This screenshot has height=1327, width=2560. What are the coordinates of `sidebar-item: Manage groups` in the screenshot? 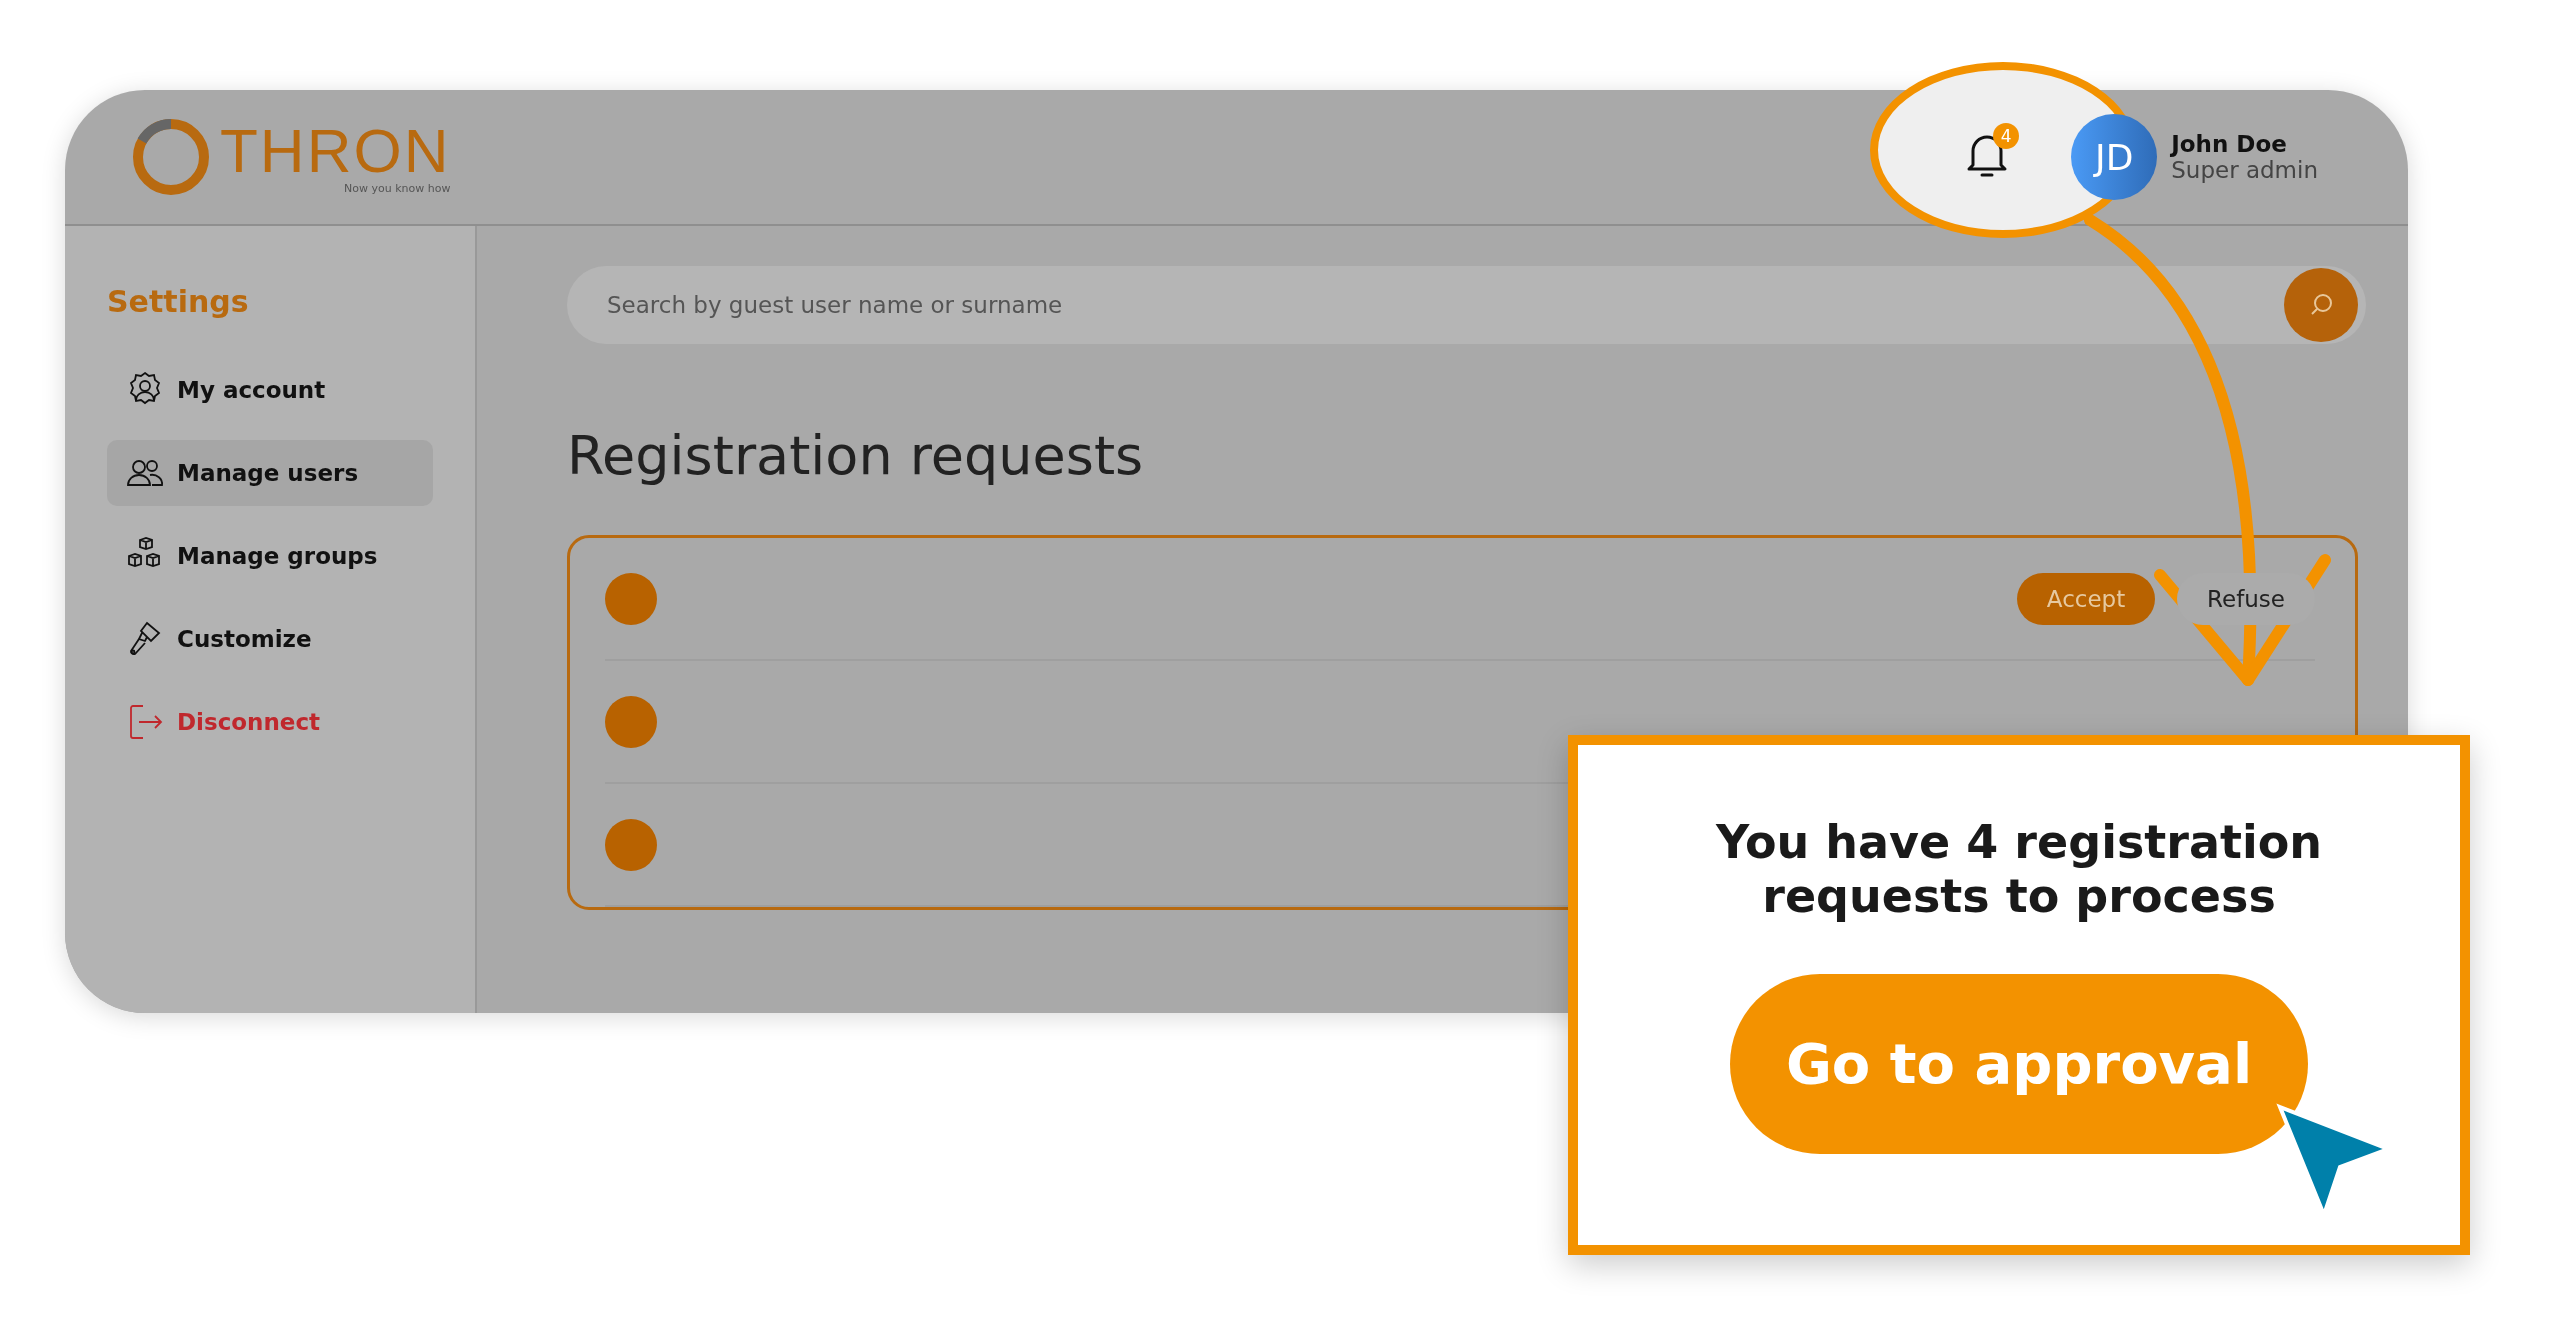 It's located at (270, 556).